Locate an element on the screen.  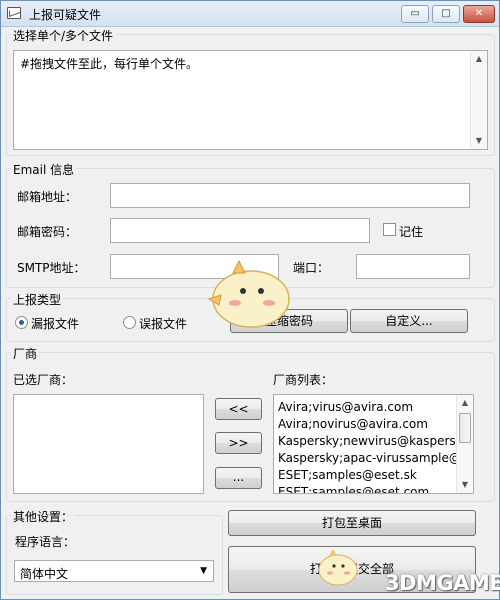
add-vendor-button: << is located at coordinates (238, 409).